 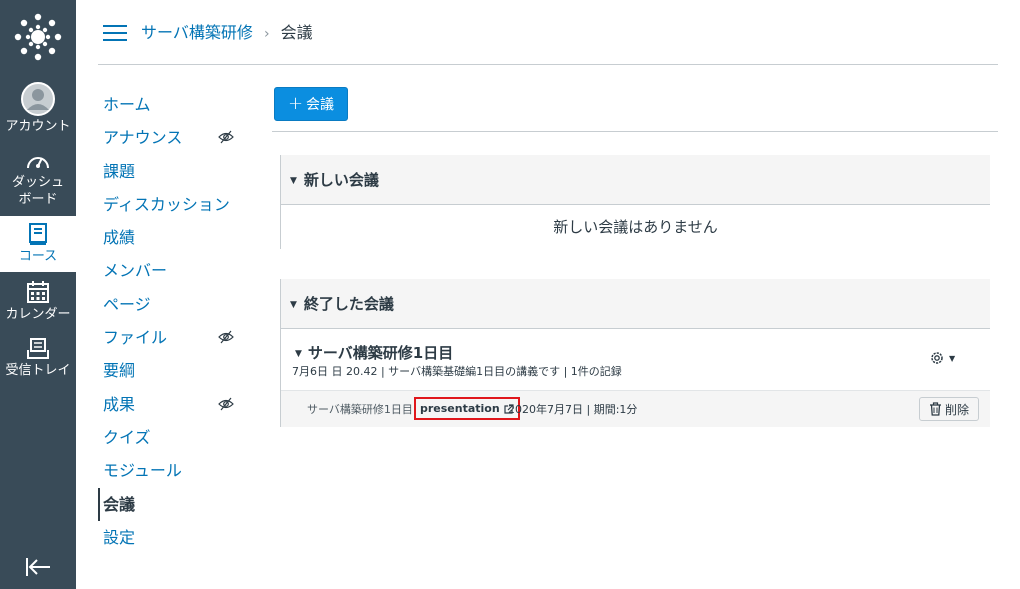 I want to click on book-icon, so click(x=38, y=234).